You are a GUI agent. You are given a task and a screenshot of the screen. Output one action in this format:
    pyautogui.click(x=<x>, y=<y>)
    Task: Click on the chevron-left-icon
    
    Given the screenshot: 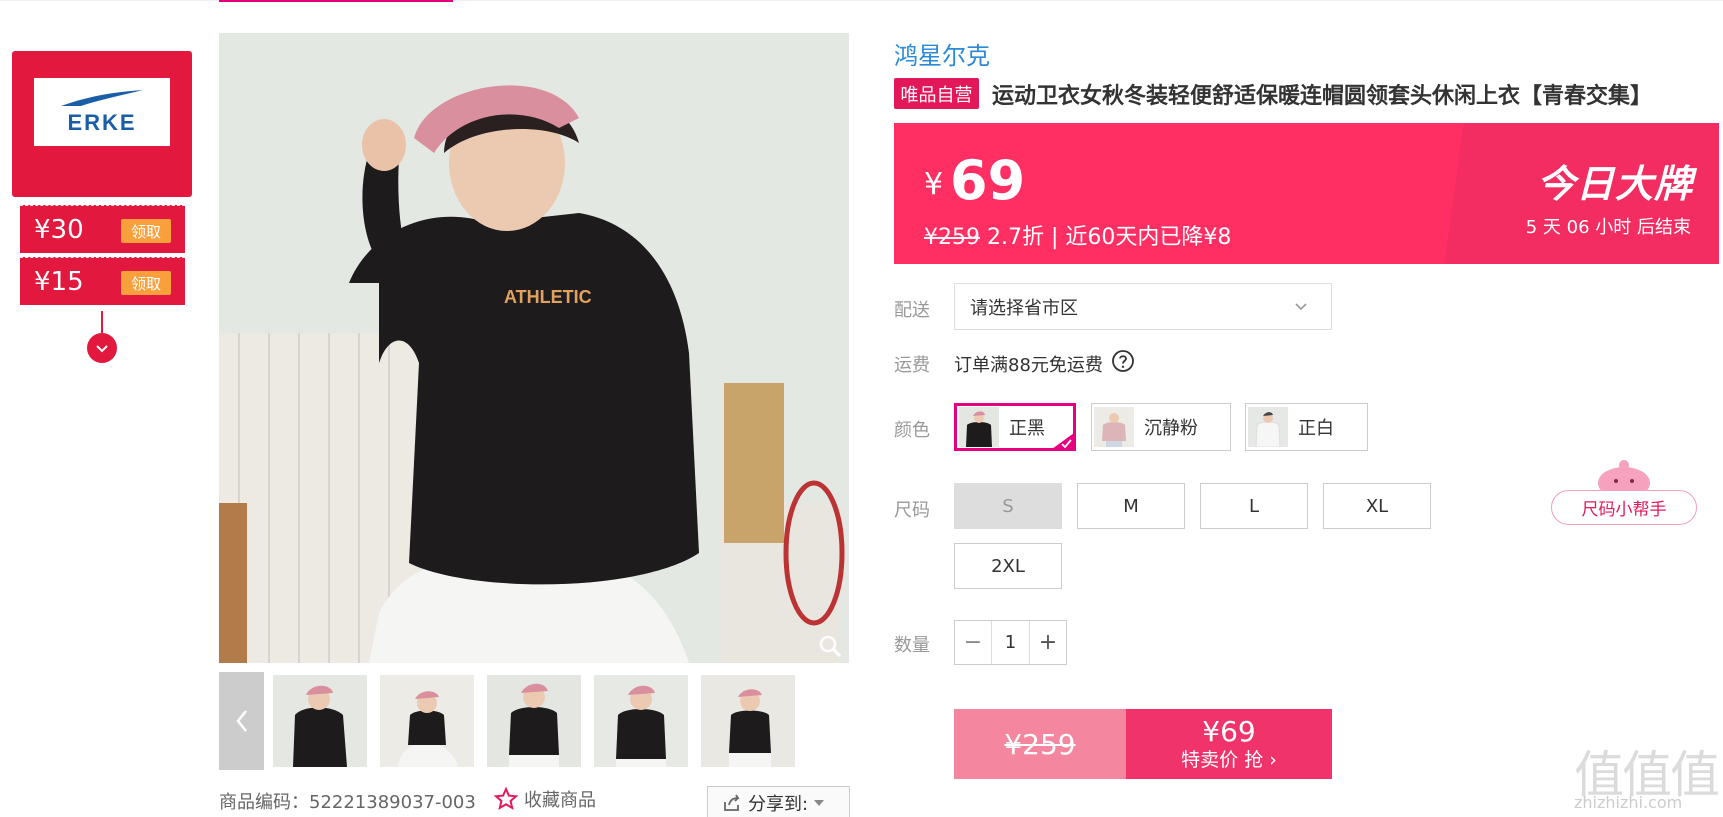 What is the action you would take?
    pyautogui.click(x=241, y=721)
    